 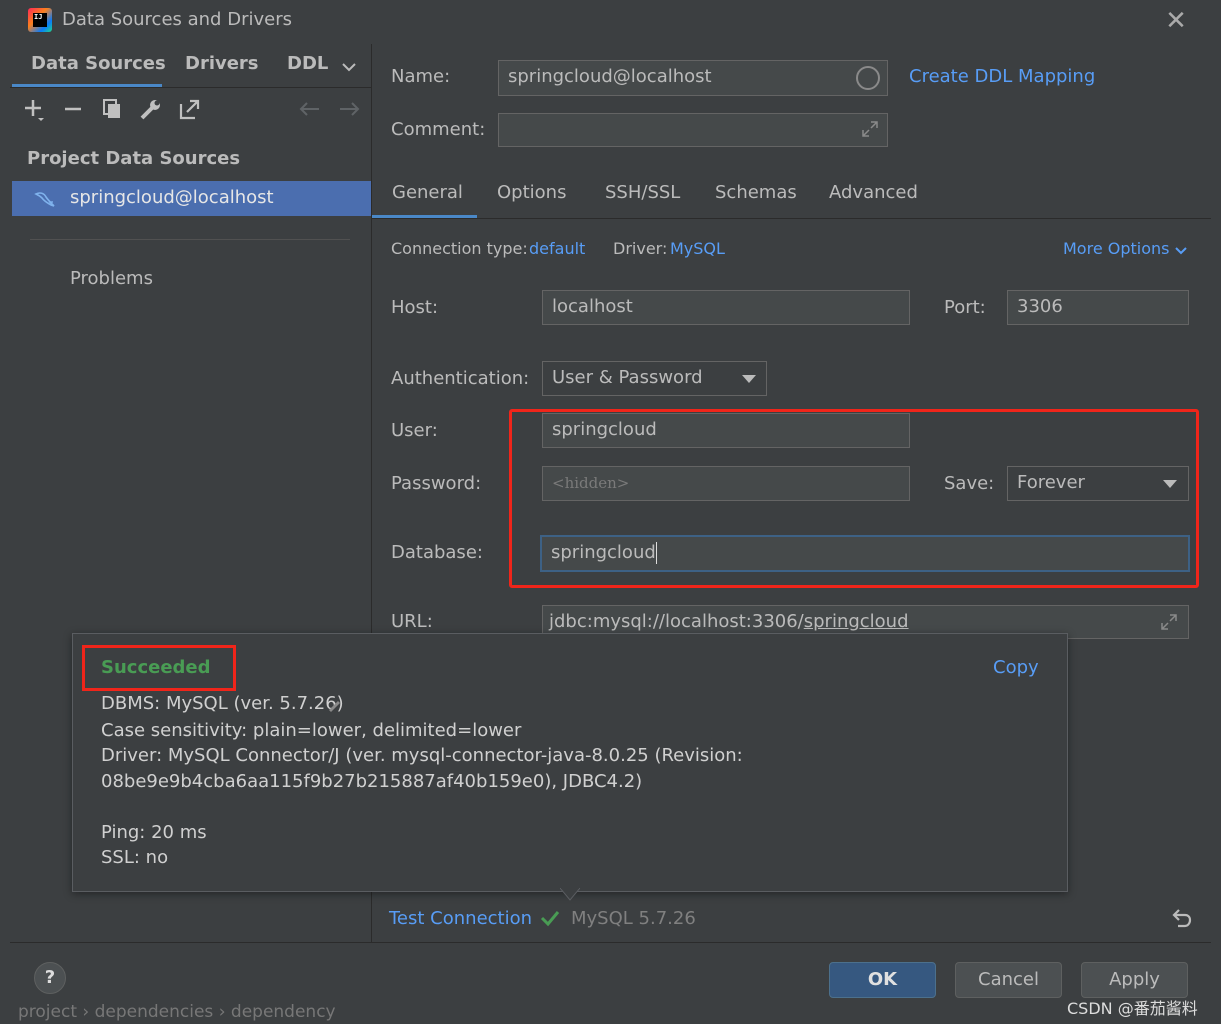 What do you see at coordinates (726, 483) in the screenshot?
I see `password-field: <hidden>` at bounding box center [726, 483].